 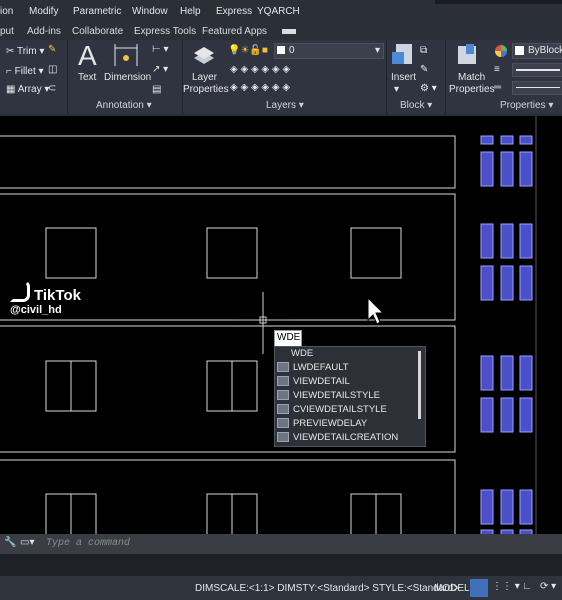 I want to click on menu-item-yqarch: YQARCH, so click(x=278, y=11).